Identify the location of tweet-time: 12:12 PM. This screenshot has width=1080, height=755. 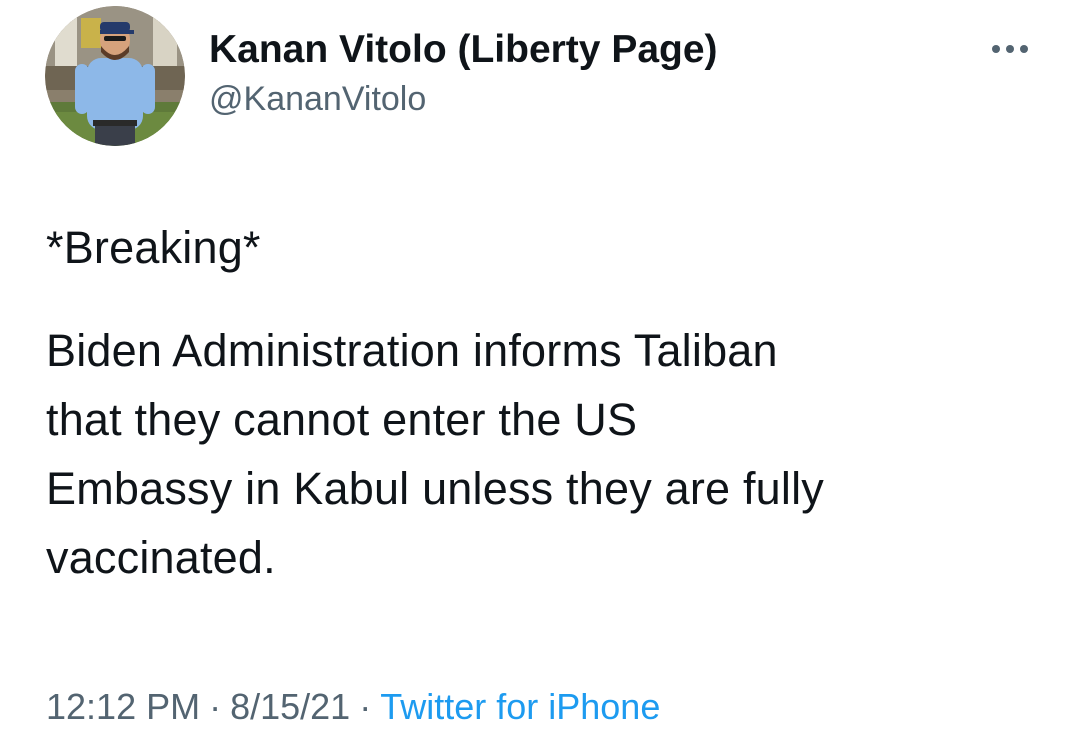
(123, 706).